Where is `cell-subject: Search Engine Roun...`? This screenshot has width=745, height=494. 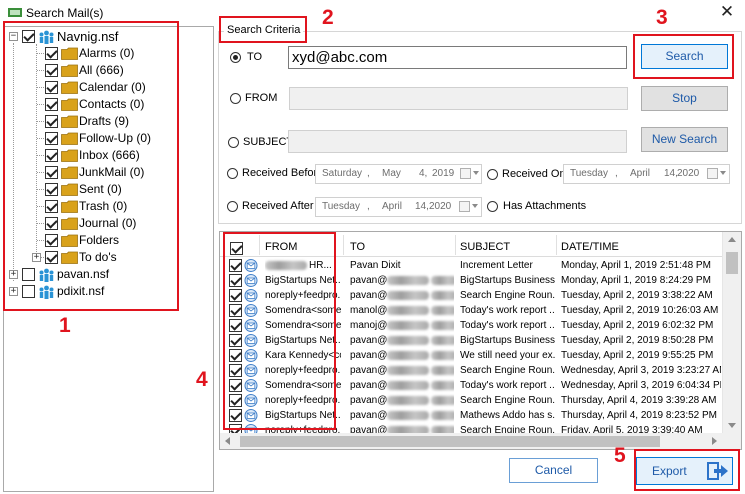
cell-subject: Search Engine Roun... is located at coordinates (507, 400).